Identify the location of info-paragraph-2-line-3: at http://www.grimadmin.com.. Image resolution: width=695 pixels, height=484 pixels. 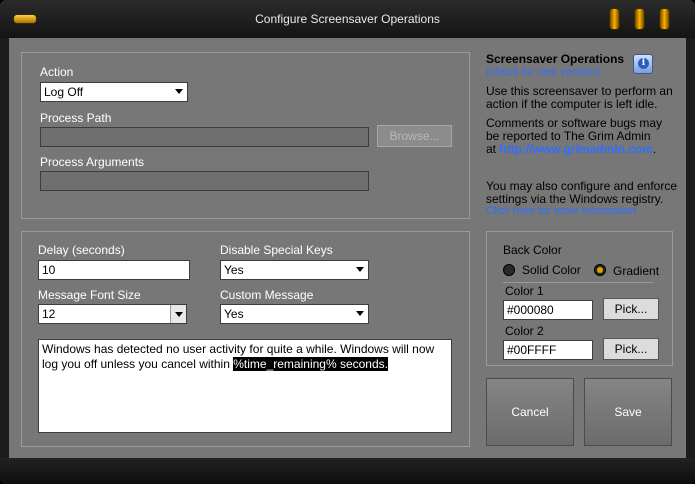
(571, 149).